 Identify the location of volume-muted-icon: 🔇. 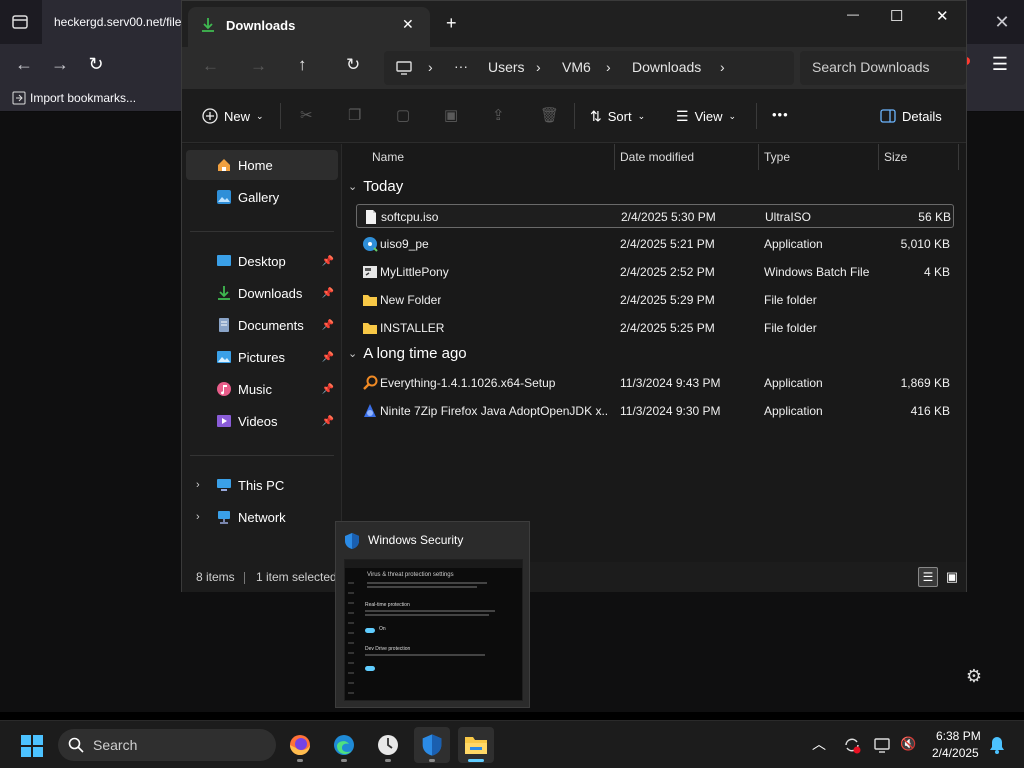
(909, 745).